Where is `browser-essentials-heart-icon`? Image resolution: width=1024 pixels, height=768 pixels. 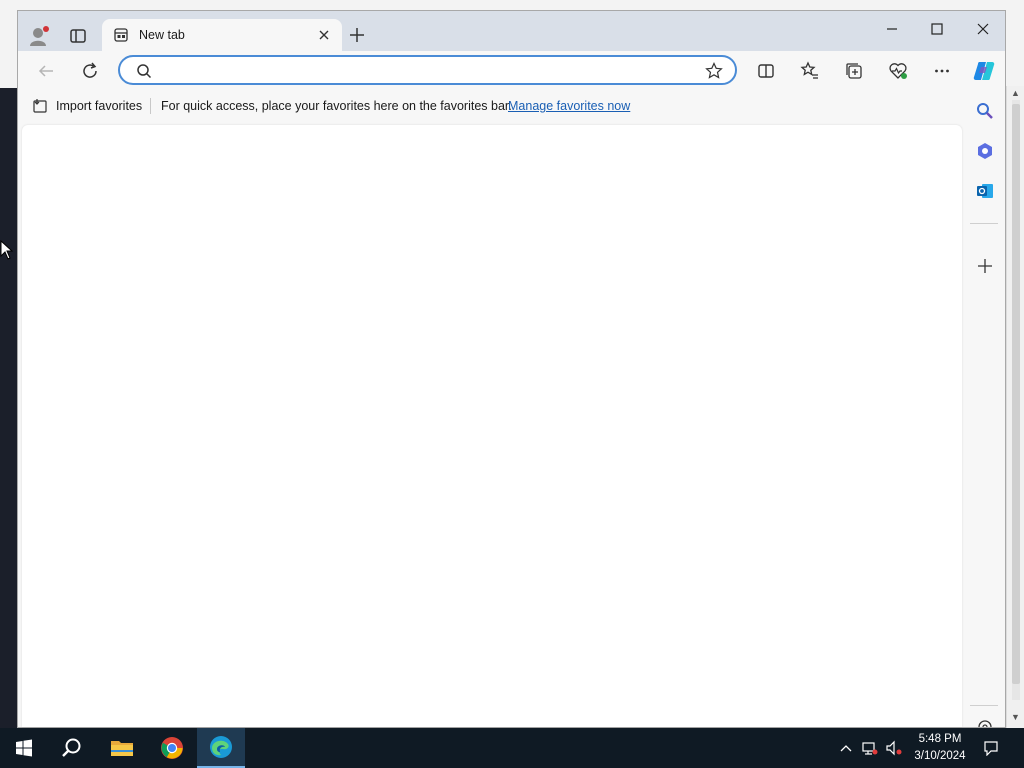
browser-essentials-heart-icon is located at coordinates (898, 71).